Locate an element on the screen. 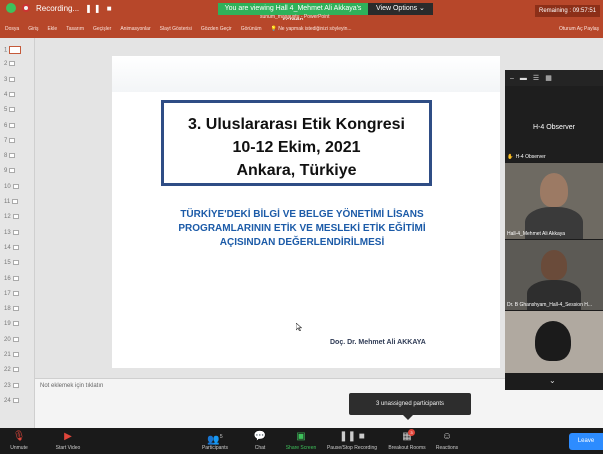  slide-thumbnail-7: 7 is located at coordinates (10, 140).